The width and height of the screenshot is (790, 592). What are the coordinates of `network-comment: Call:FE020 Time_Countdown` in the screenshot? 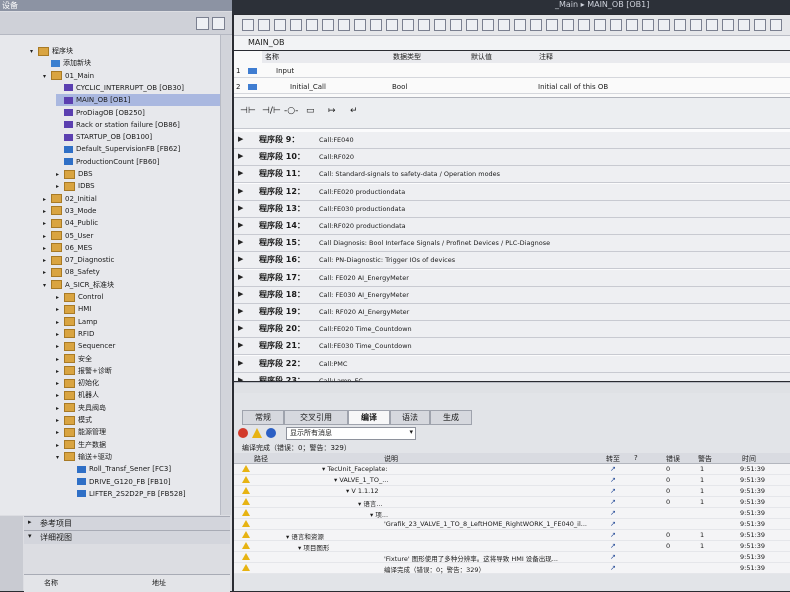 It's located at (365, 329).